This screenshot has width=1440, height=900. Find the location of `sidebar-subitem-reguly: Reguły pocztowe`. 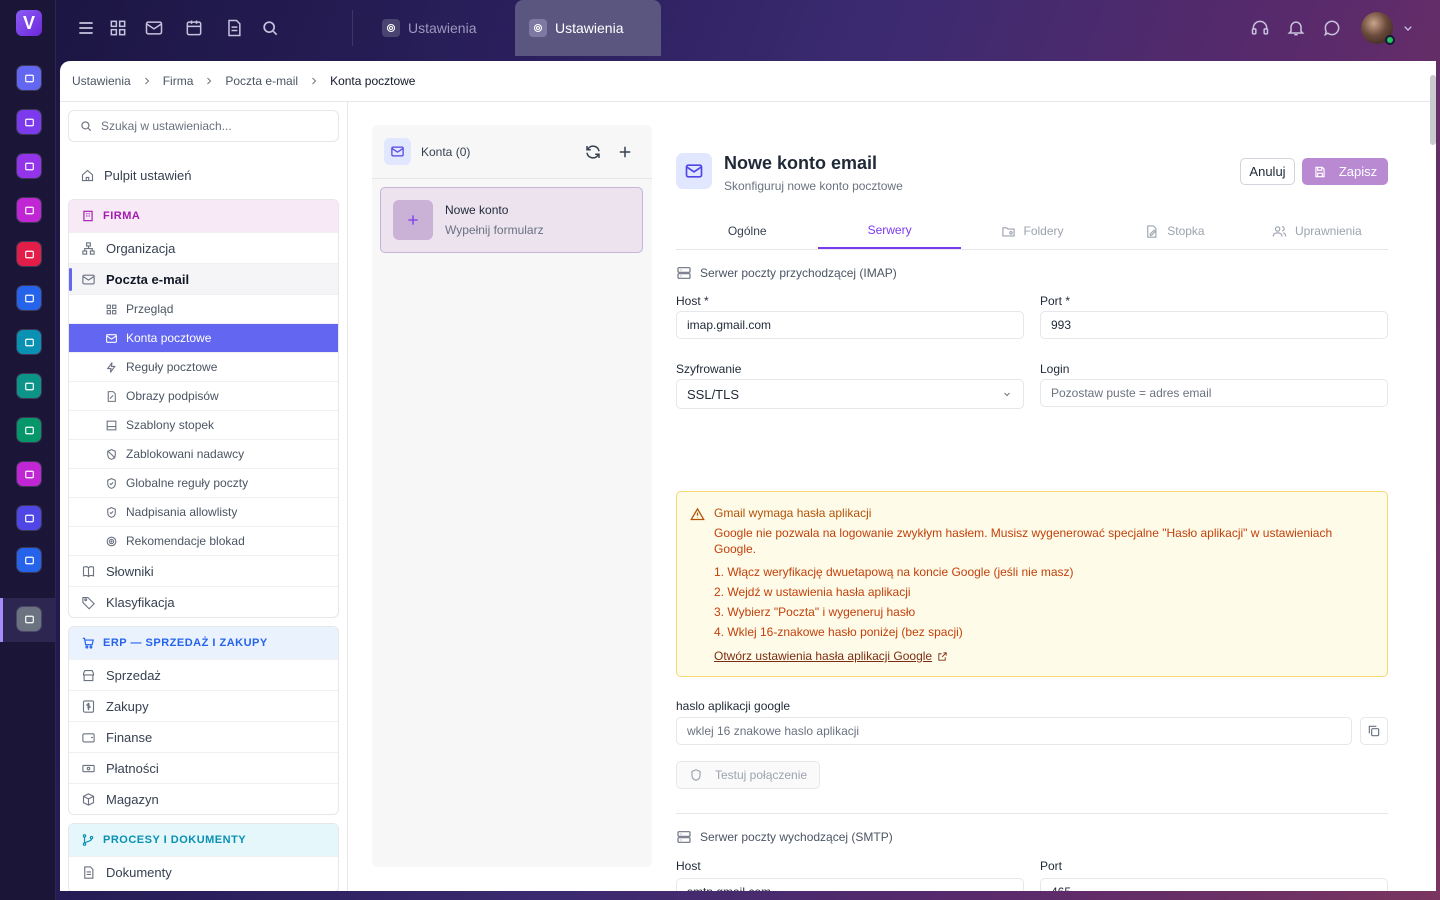

sidebar-subitem-reguly: Reguły pocztowe is located at coordinates (203, 366).